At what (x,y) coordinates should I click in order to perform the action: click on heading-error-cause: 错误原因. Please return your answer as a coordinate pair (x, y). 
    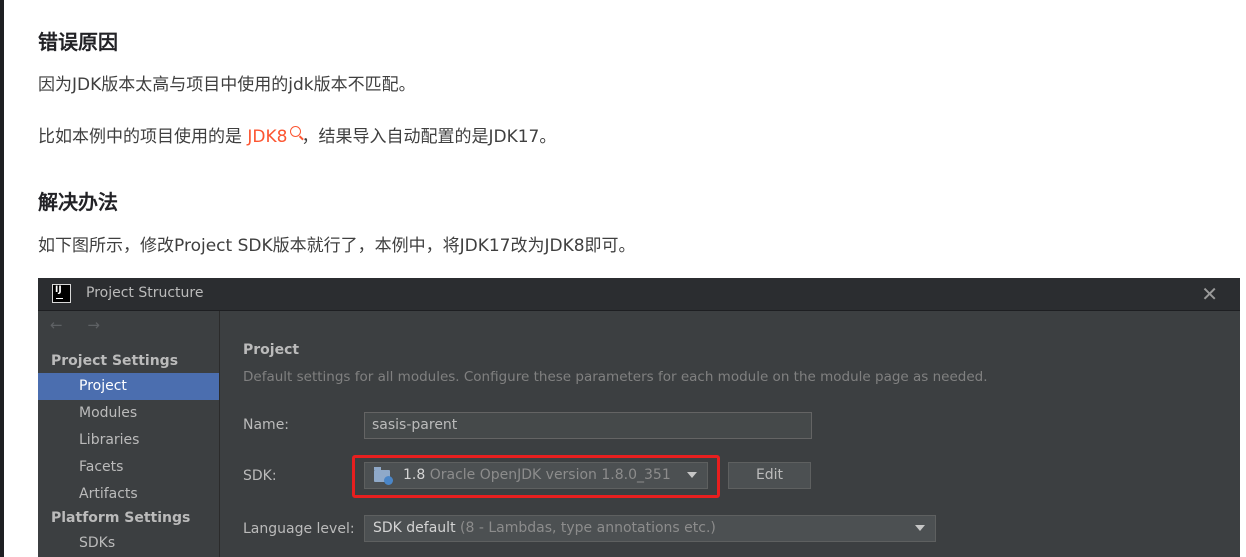
    Looking at the image, I should click on (78, 42).